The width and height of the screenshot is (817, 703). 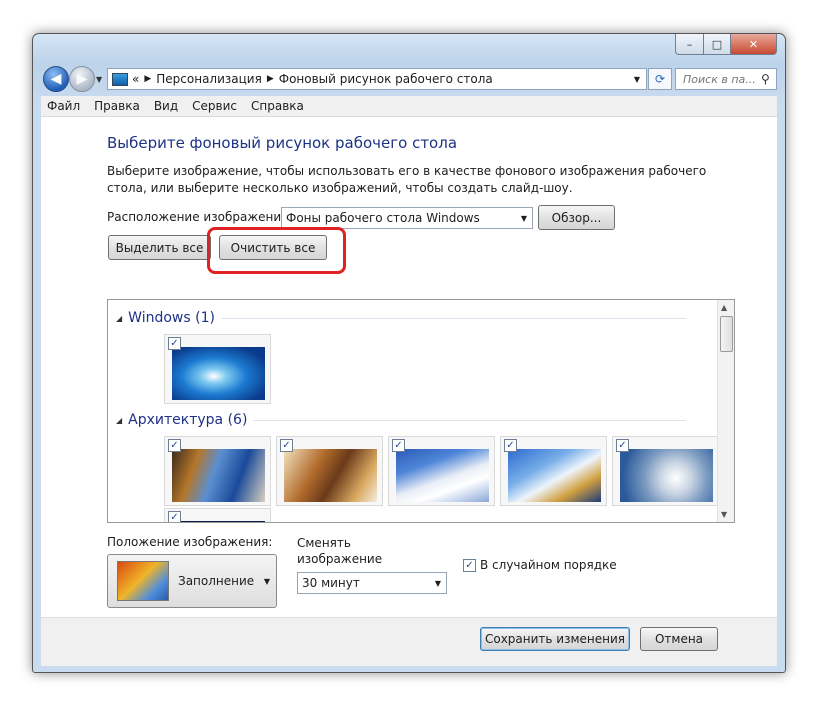 What do you see at coordinates (135, 79) in the screenshot?
I see `breadcrumb-chevrons: «` at bounding box center [135, 79].